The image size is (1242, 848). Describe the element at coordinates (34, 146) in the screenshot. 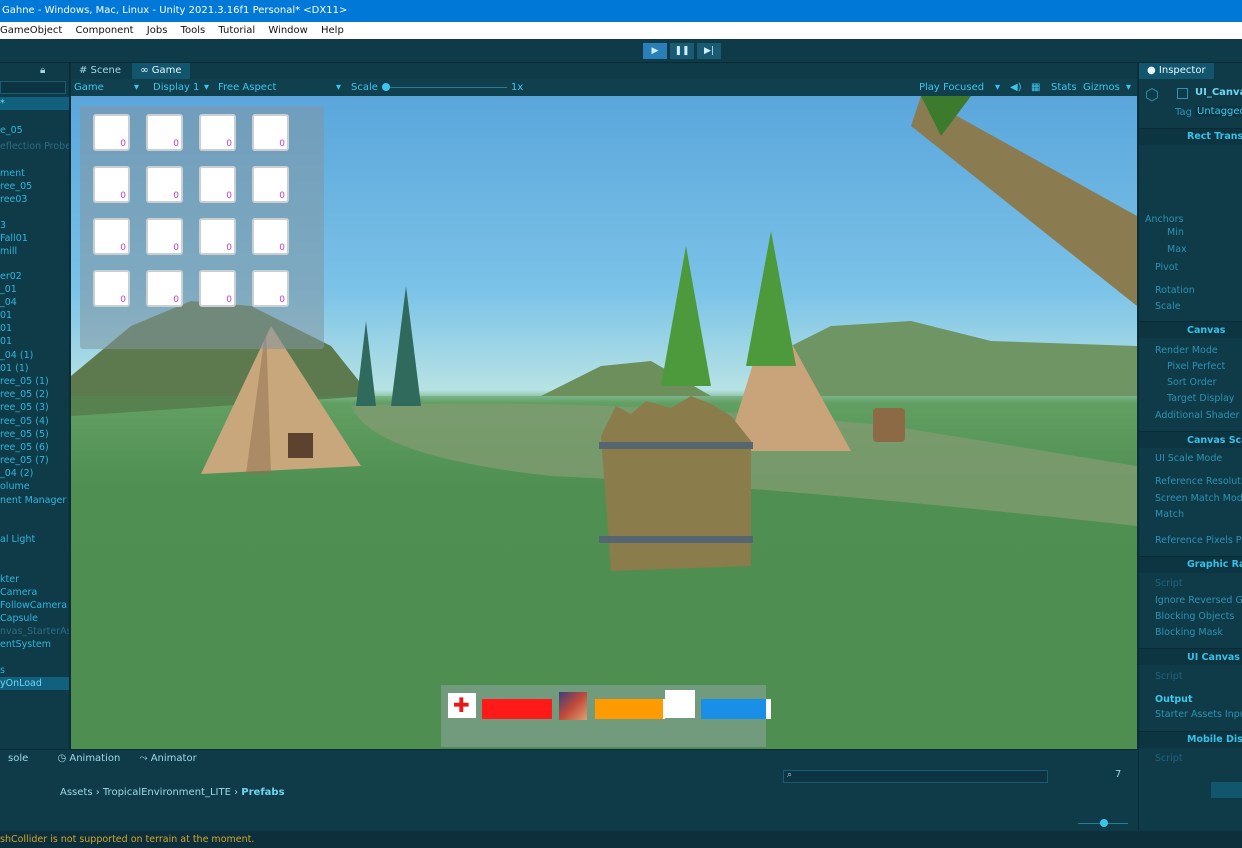

I see `hierarchy-item: eflection Probe` at that location.